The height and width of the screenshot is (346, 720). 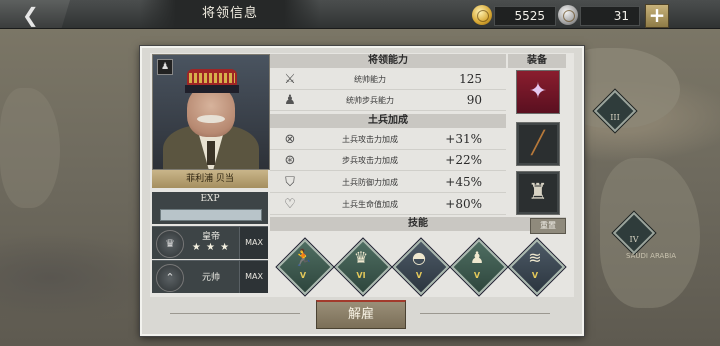 What do you see at coordinates (210, 179) in the screenshot?
I see `general-name: 菲利浦 贝当` at bounding box center [210, 179].